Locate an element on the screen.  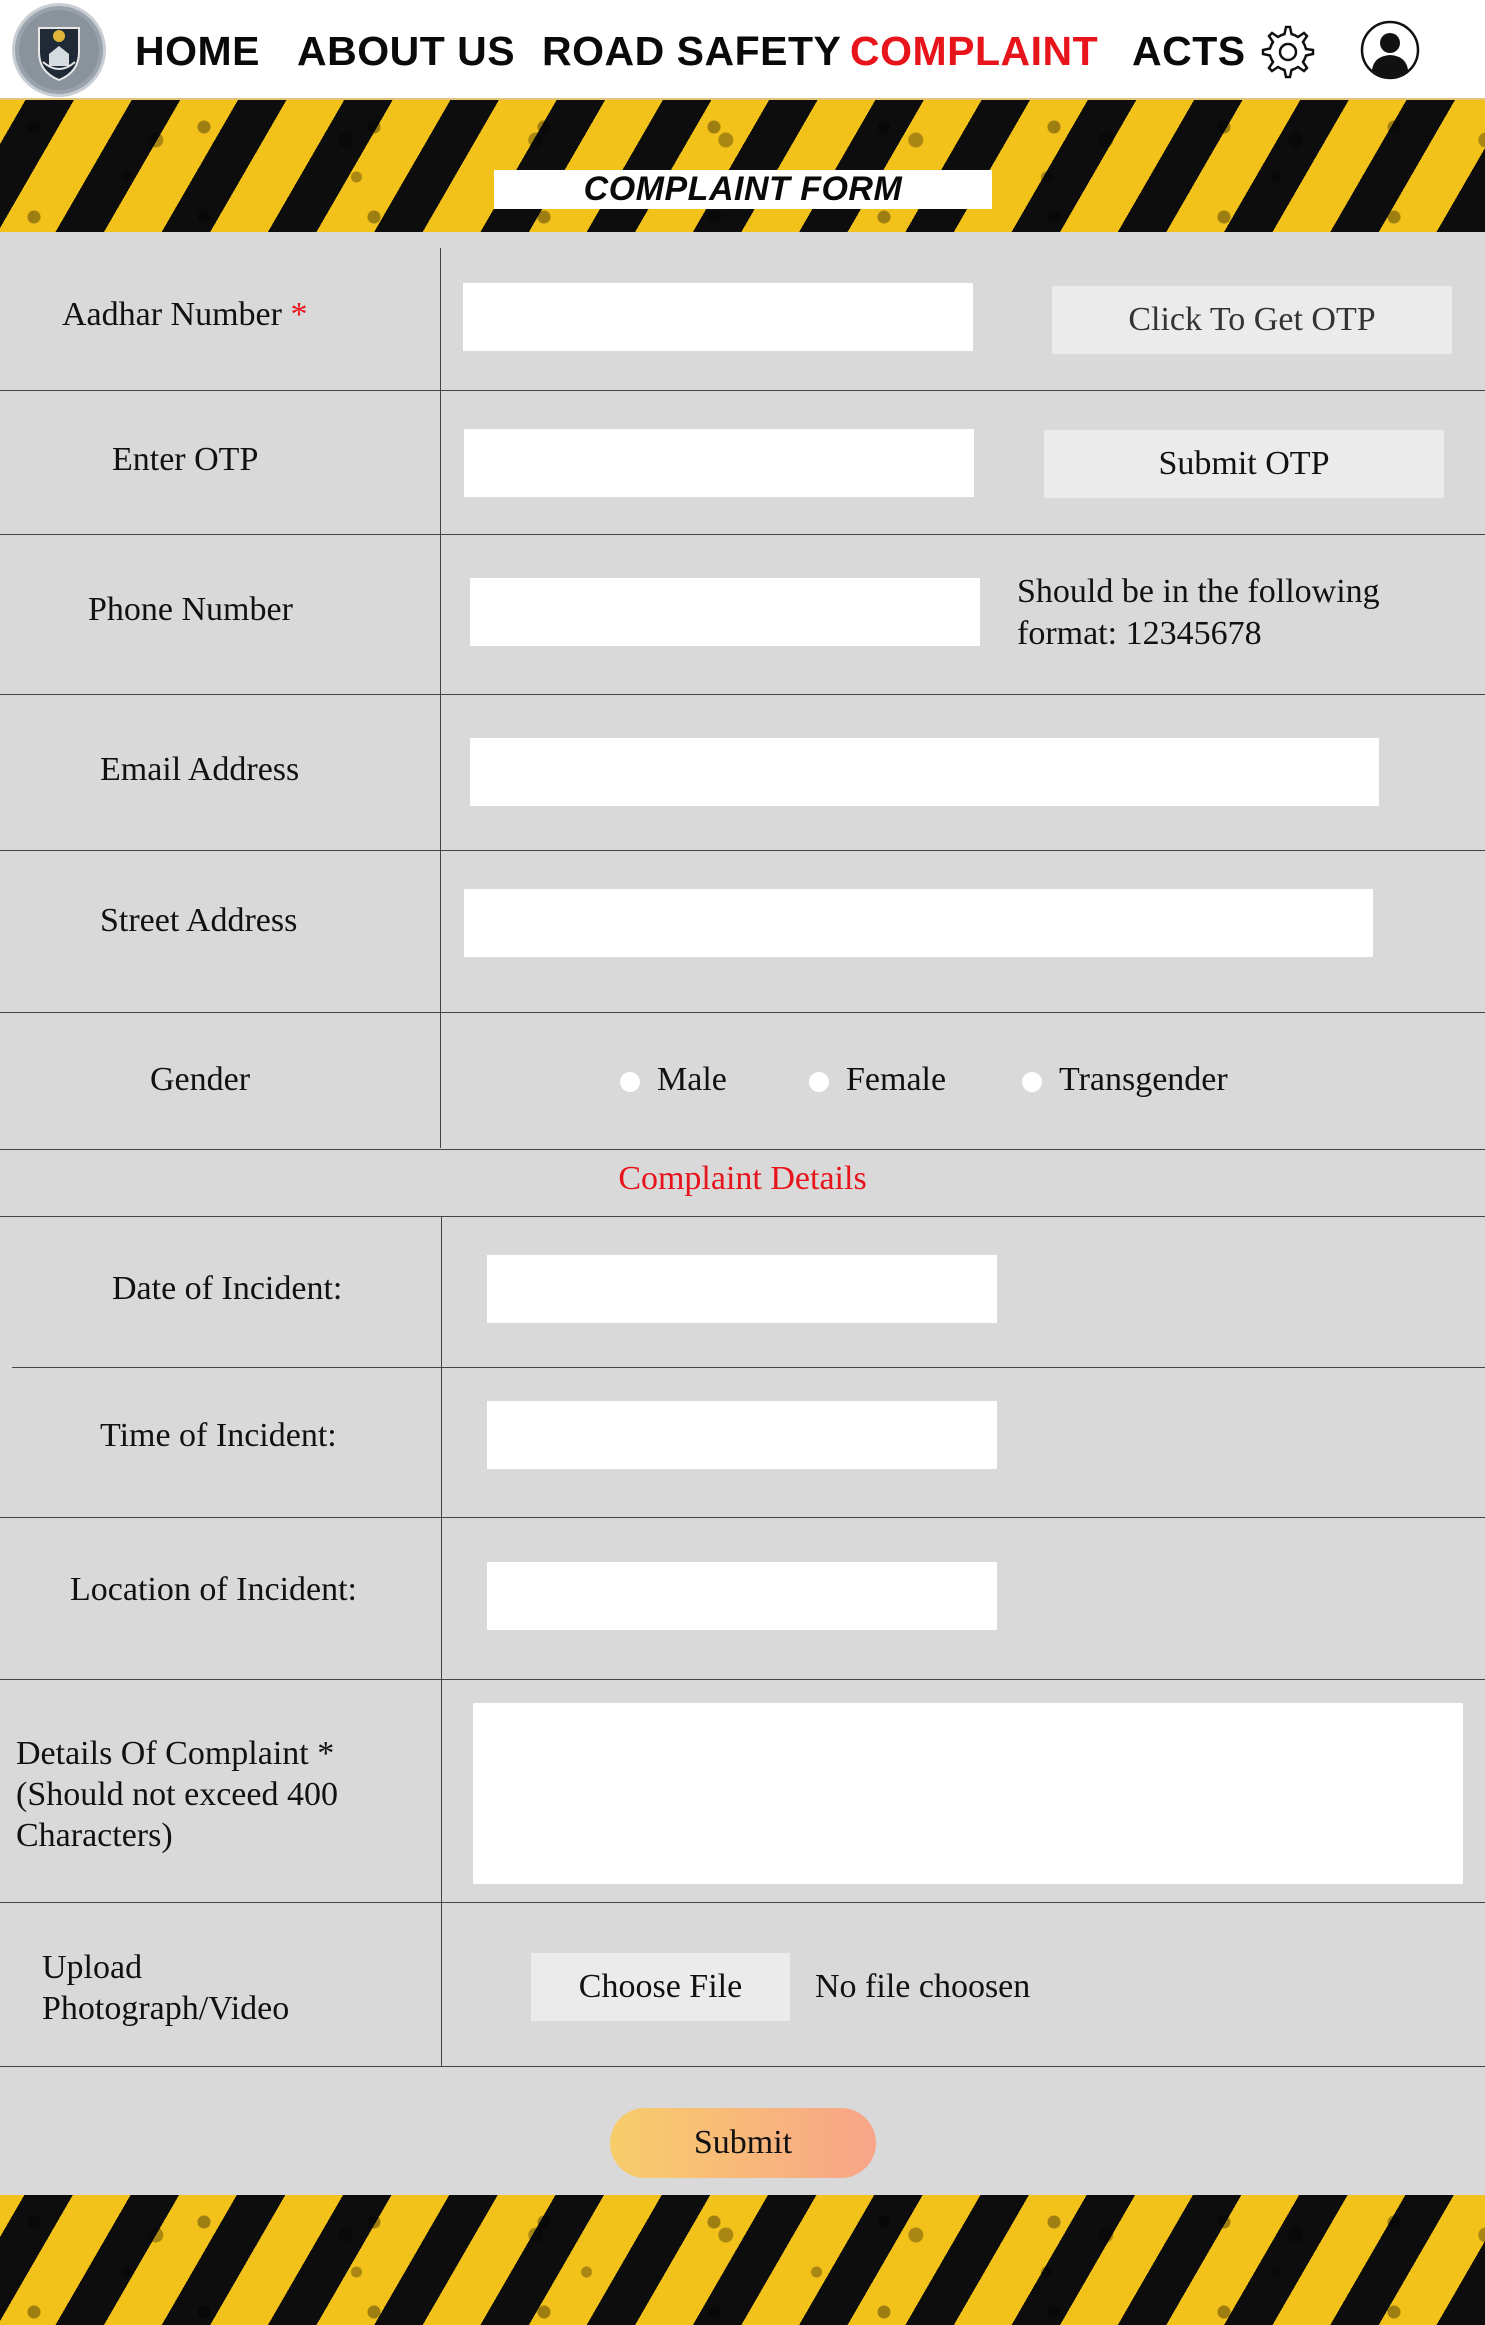
details-label-line: (Should not exceed 400 is located at coordinates (177, 1794).